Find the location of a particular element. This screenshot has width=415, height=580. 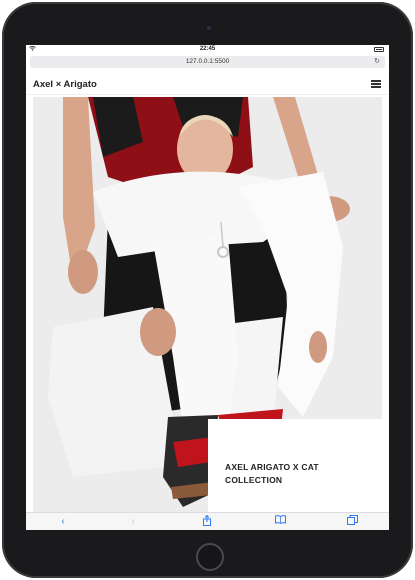

tabs-icon is located at coordinates (352, 521).